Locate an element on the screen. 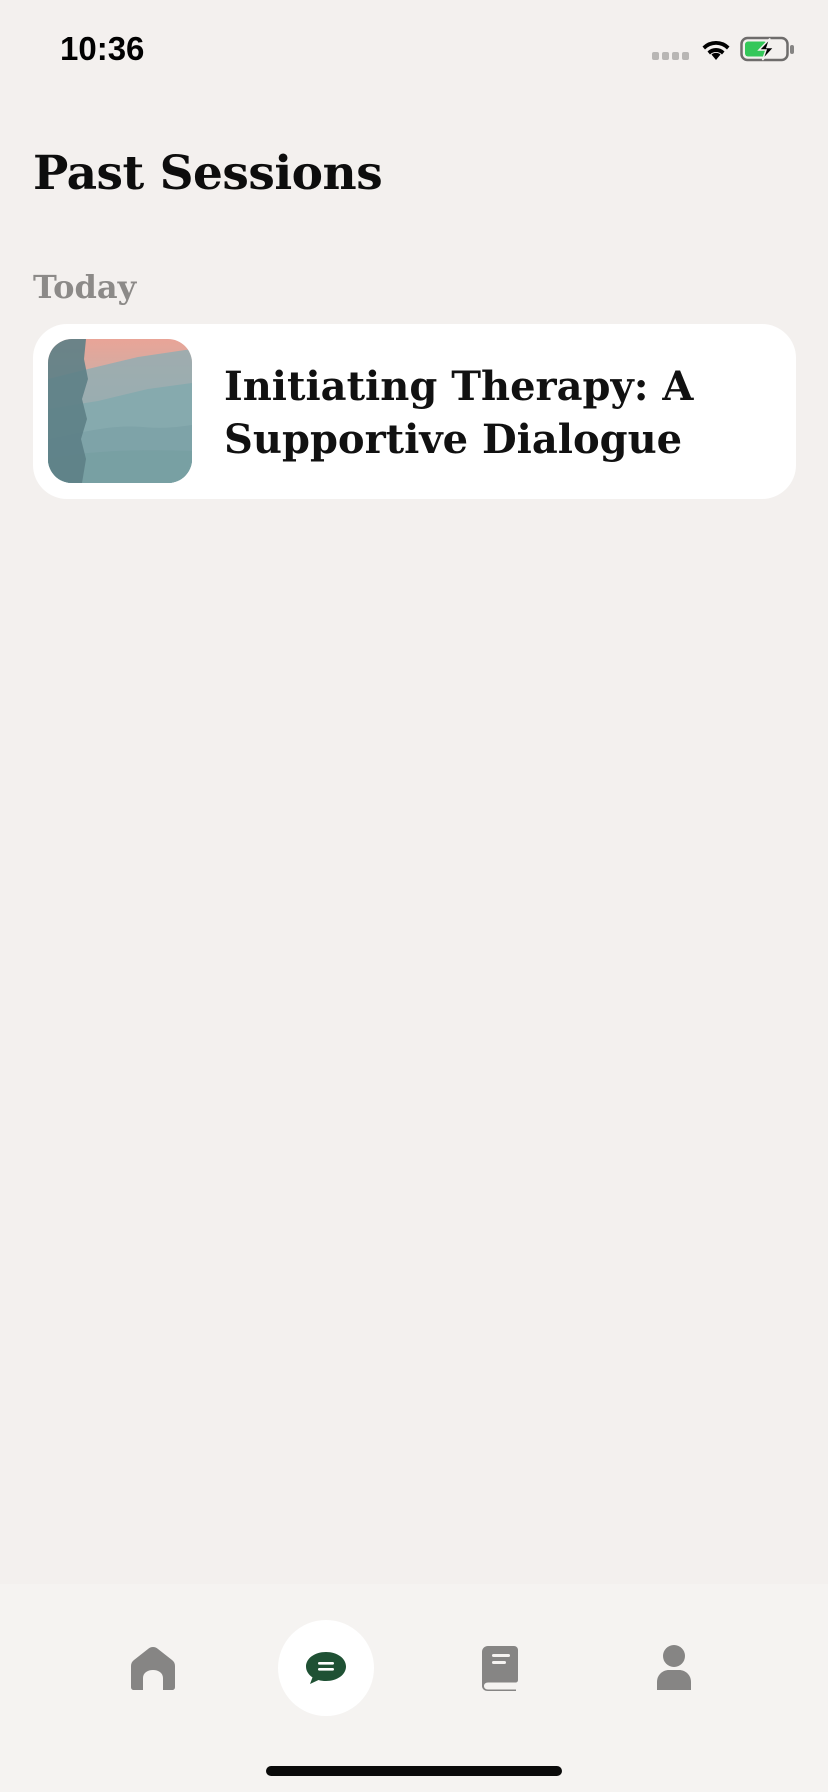 Image resolution: width=828 pixels, height=1792 pixels. tab-home is located at coordinates (153, 1668).